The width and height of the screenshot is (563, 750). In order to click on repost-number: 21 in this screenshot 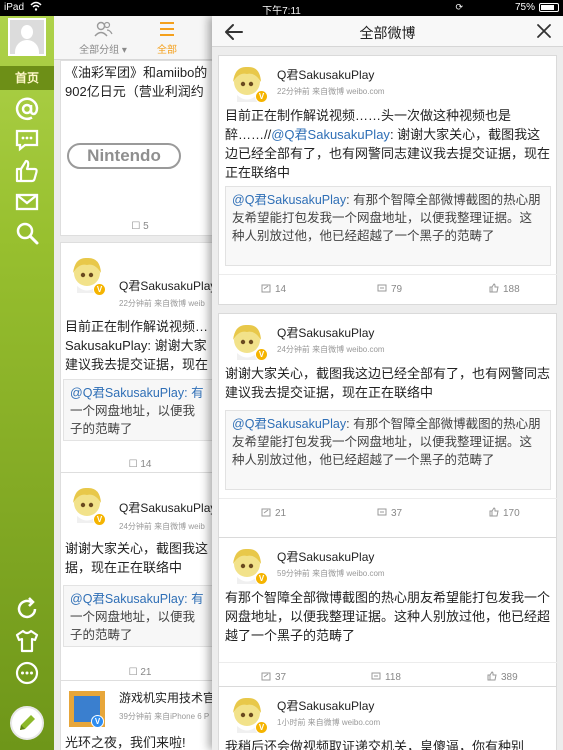, I will do `click(146, 672)`.